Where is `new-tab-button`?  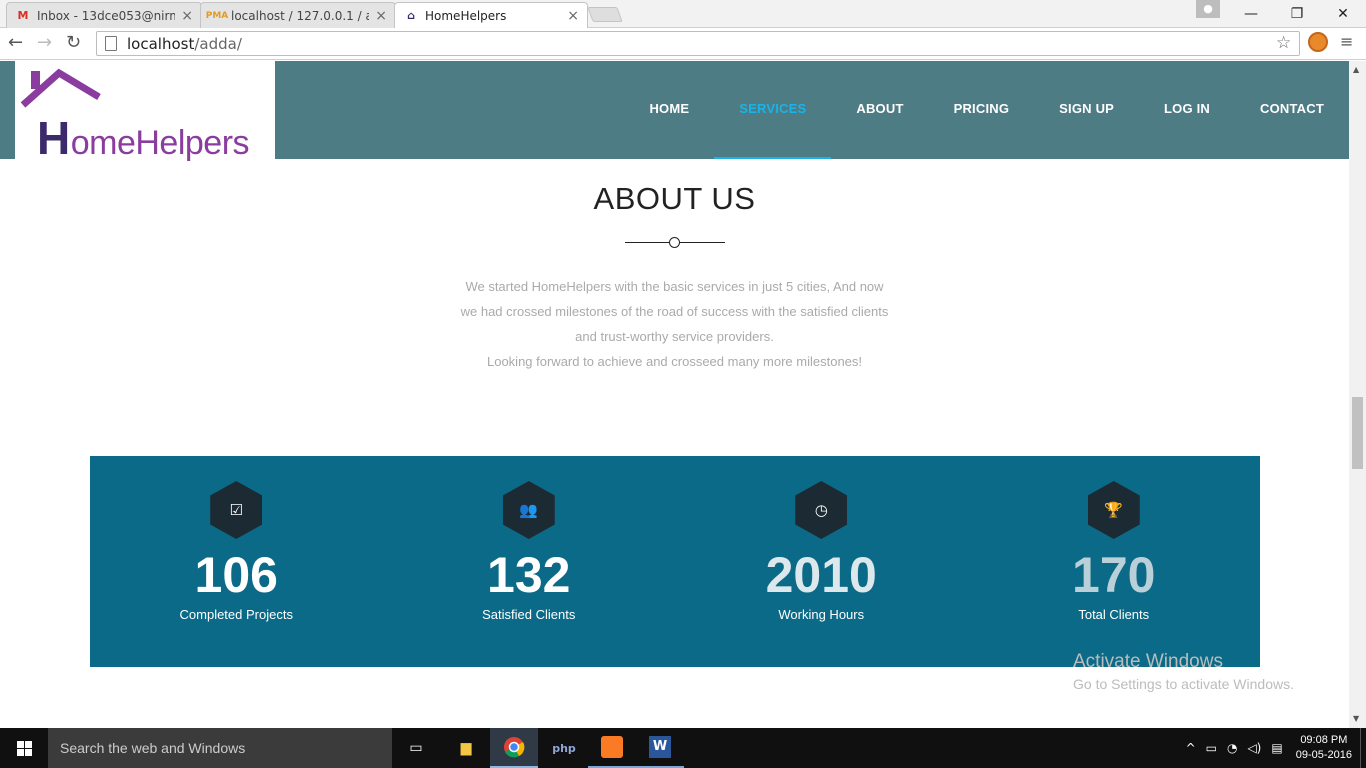 new-tab-button is located at coordinates (605, 14).